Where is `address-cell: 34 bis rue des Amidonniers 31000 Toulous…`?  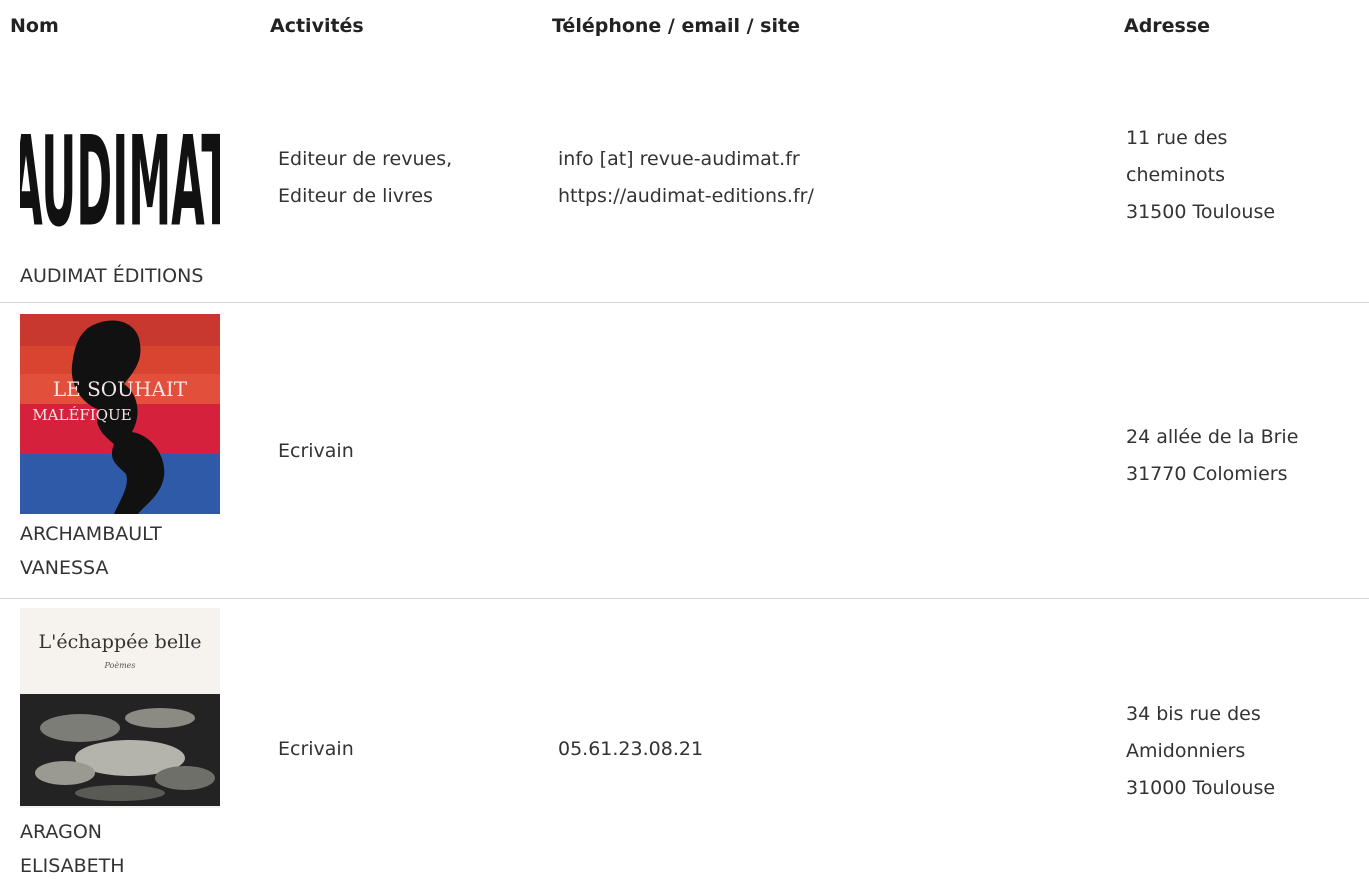
address-cell: 34 bis rue des Amidonniers 31000 Toulous… is located at coordinates (1200, 751).